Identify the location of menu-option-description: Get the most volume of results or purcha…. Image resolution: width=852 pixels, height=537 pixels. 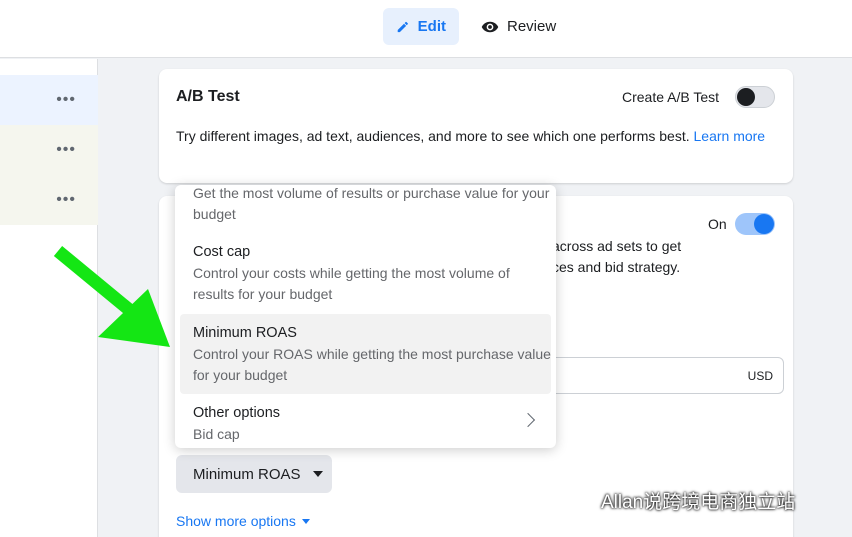
(371, 203).